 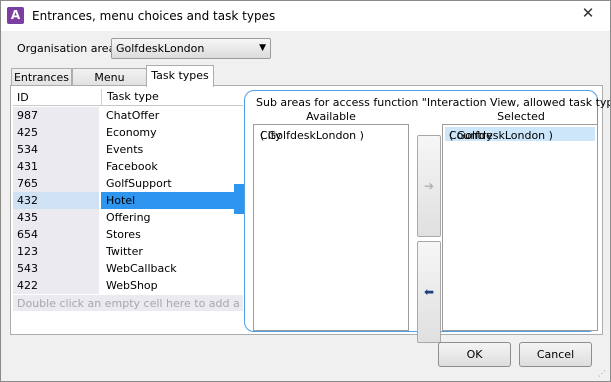 What do you see at coordinates (474, 354) in the screenshot?
I see `ok-button: OK` at bounding box center [474, 354].